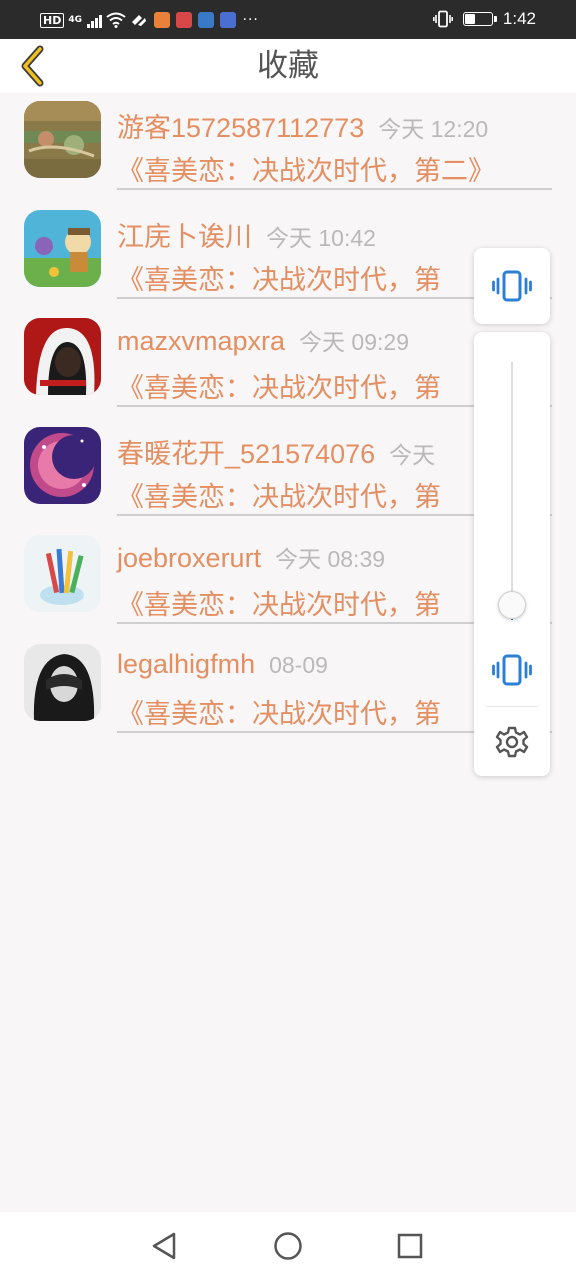 The height and width of the screenshot is (1280, 576). Describe the element at coordinates (138, 20) in the screenshot. I see `data-transfer-icon` at that location.